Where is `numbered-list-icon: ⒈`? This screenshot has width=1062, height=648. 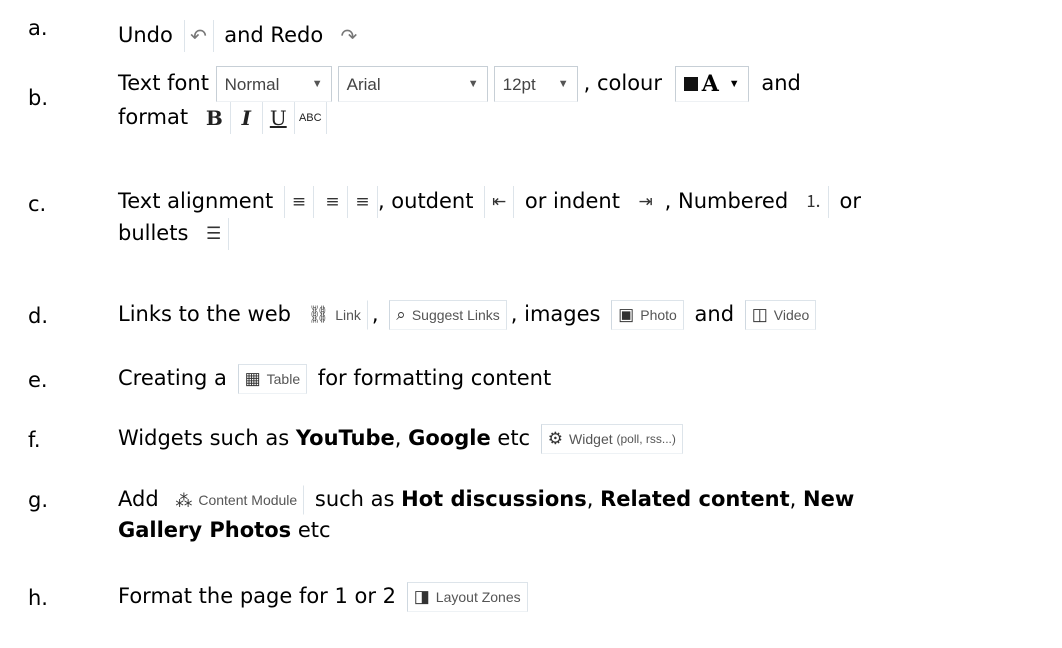
numbered-list-icon: ⒈ is located at coordinates (814, 202).